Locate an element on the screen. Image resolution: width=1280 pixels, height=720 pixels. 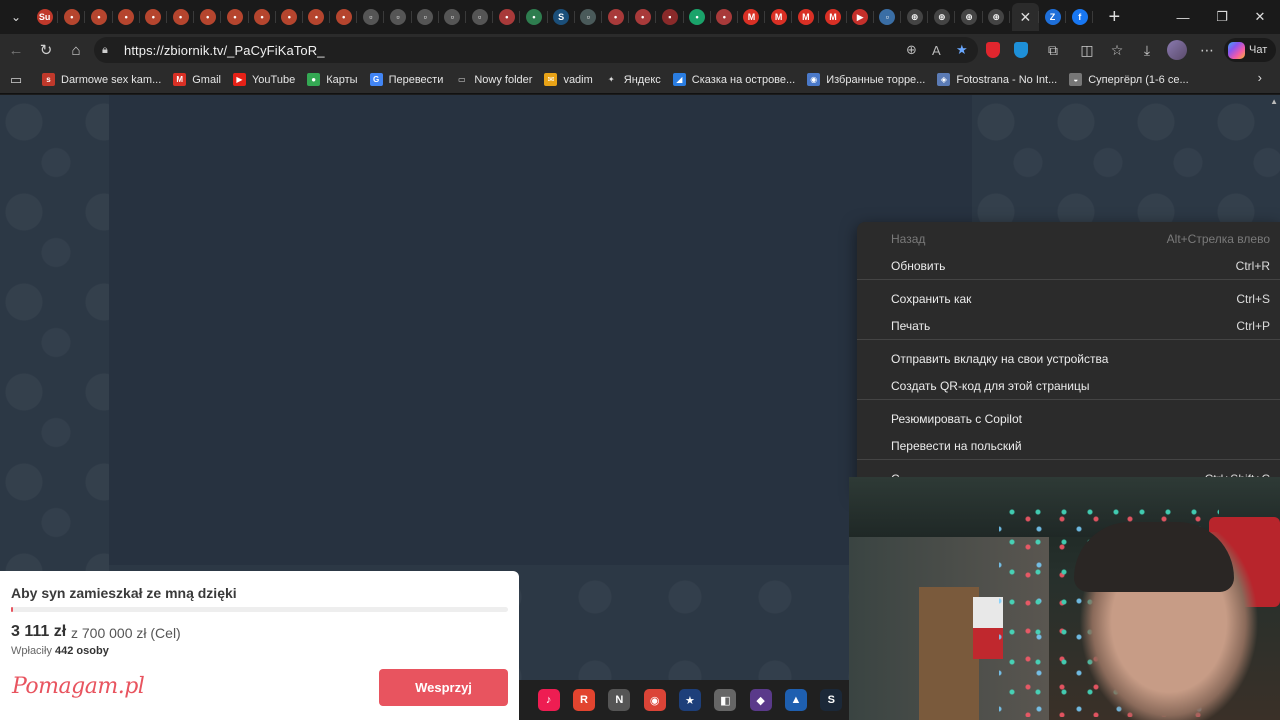
box-app-button: ◧ is located at coordinates (725, 700).